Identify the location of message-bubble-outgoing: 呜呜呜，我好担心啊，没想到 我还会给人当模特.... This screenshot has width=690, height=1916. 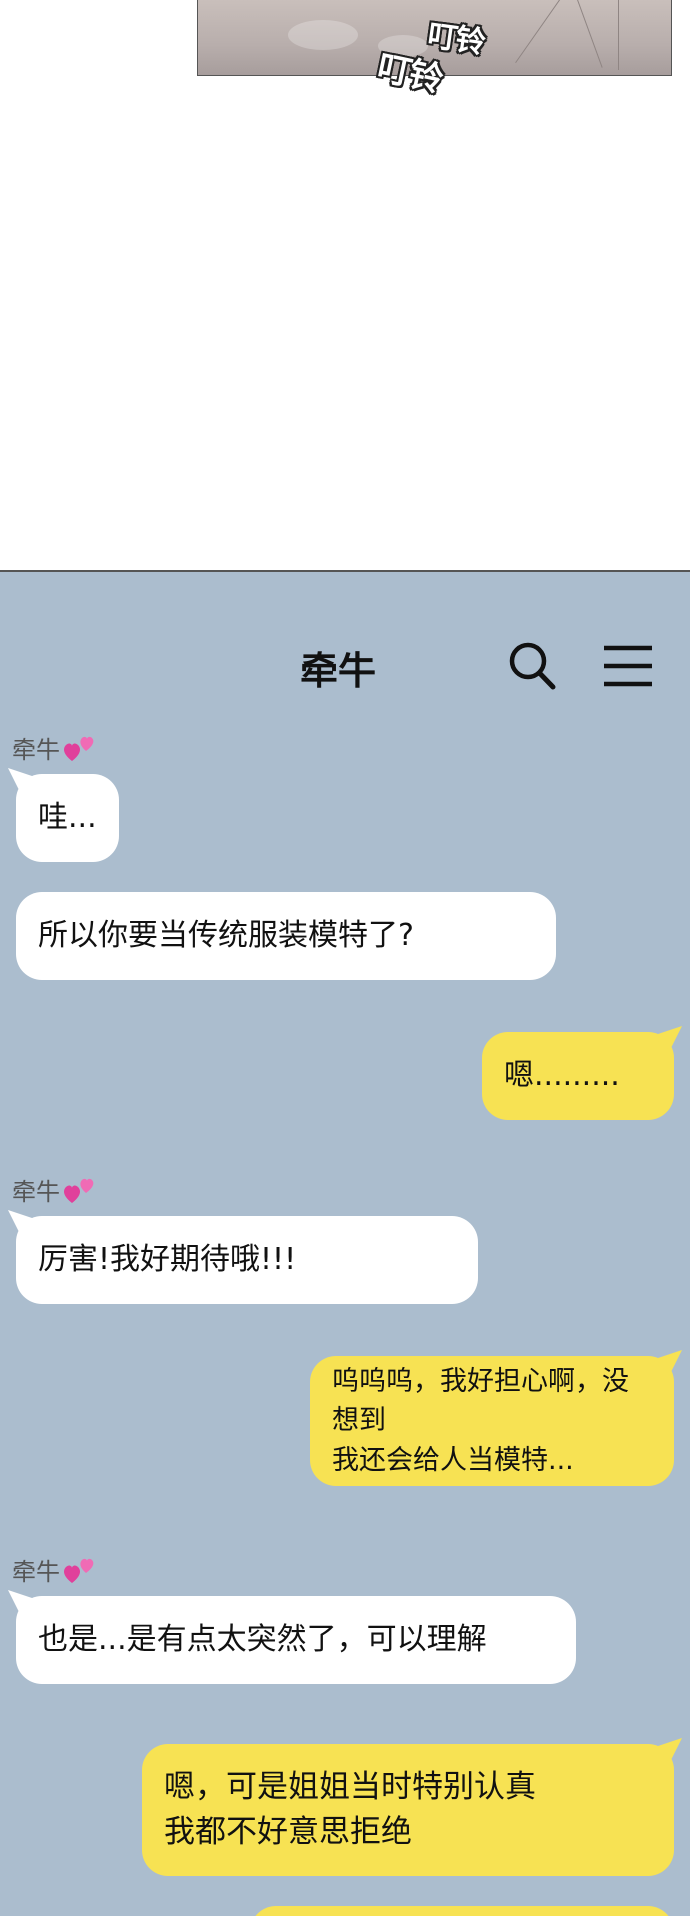
(496, 1418).